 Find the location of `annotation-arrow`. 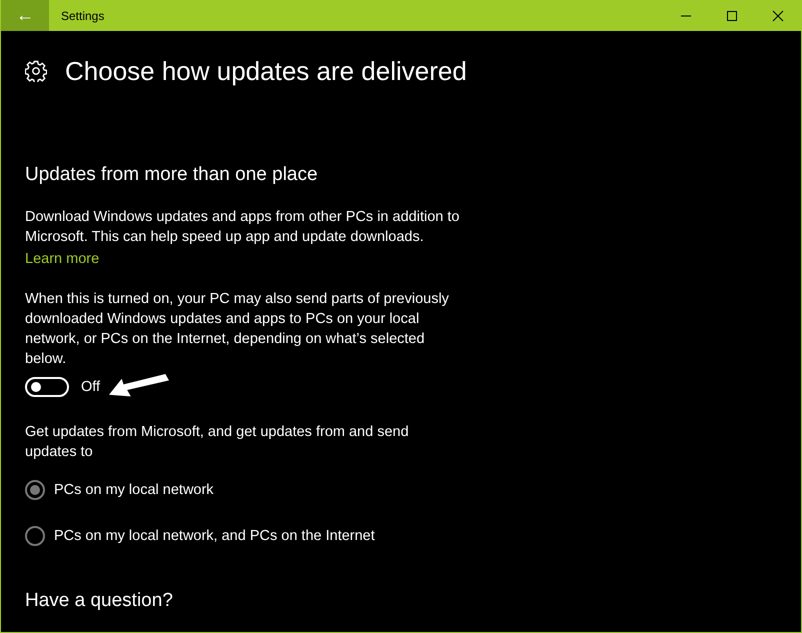

annotation-arrow is located at coordinates (139, 386).